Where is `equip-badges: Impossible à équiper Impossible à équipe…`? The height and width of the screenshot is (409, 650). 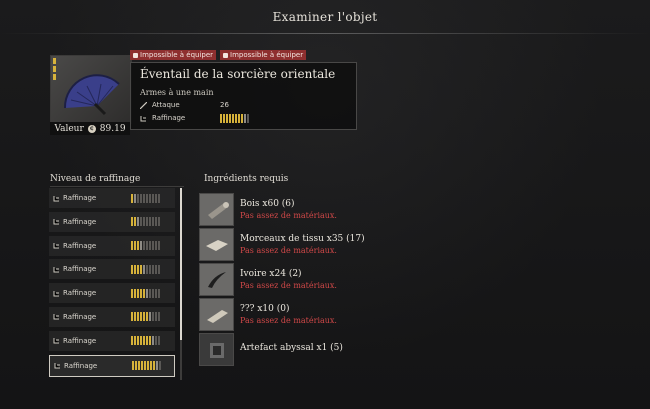 equip-badges: Impossible à équiper Impossible à équipe… is located at coordinates (218, 55).